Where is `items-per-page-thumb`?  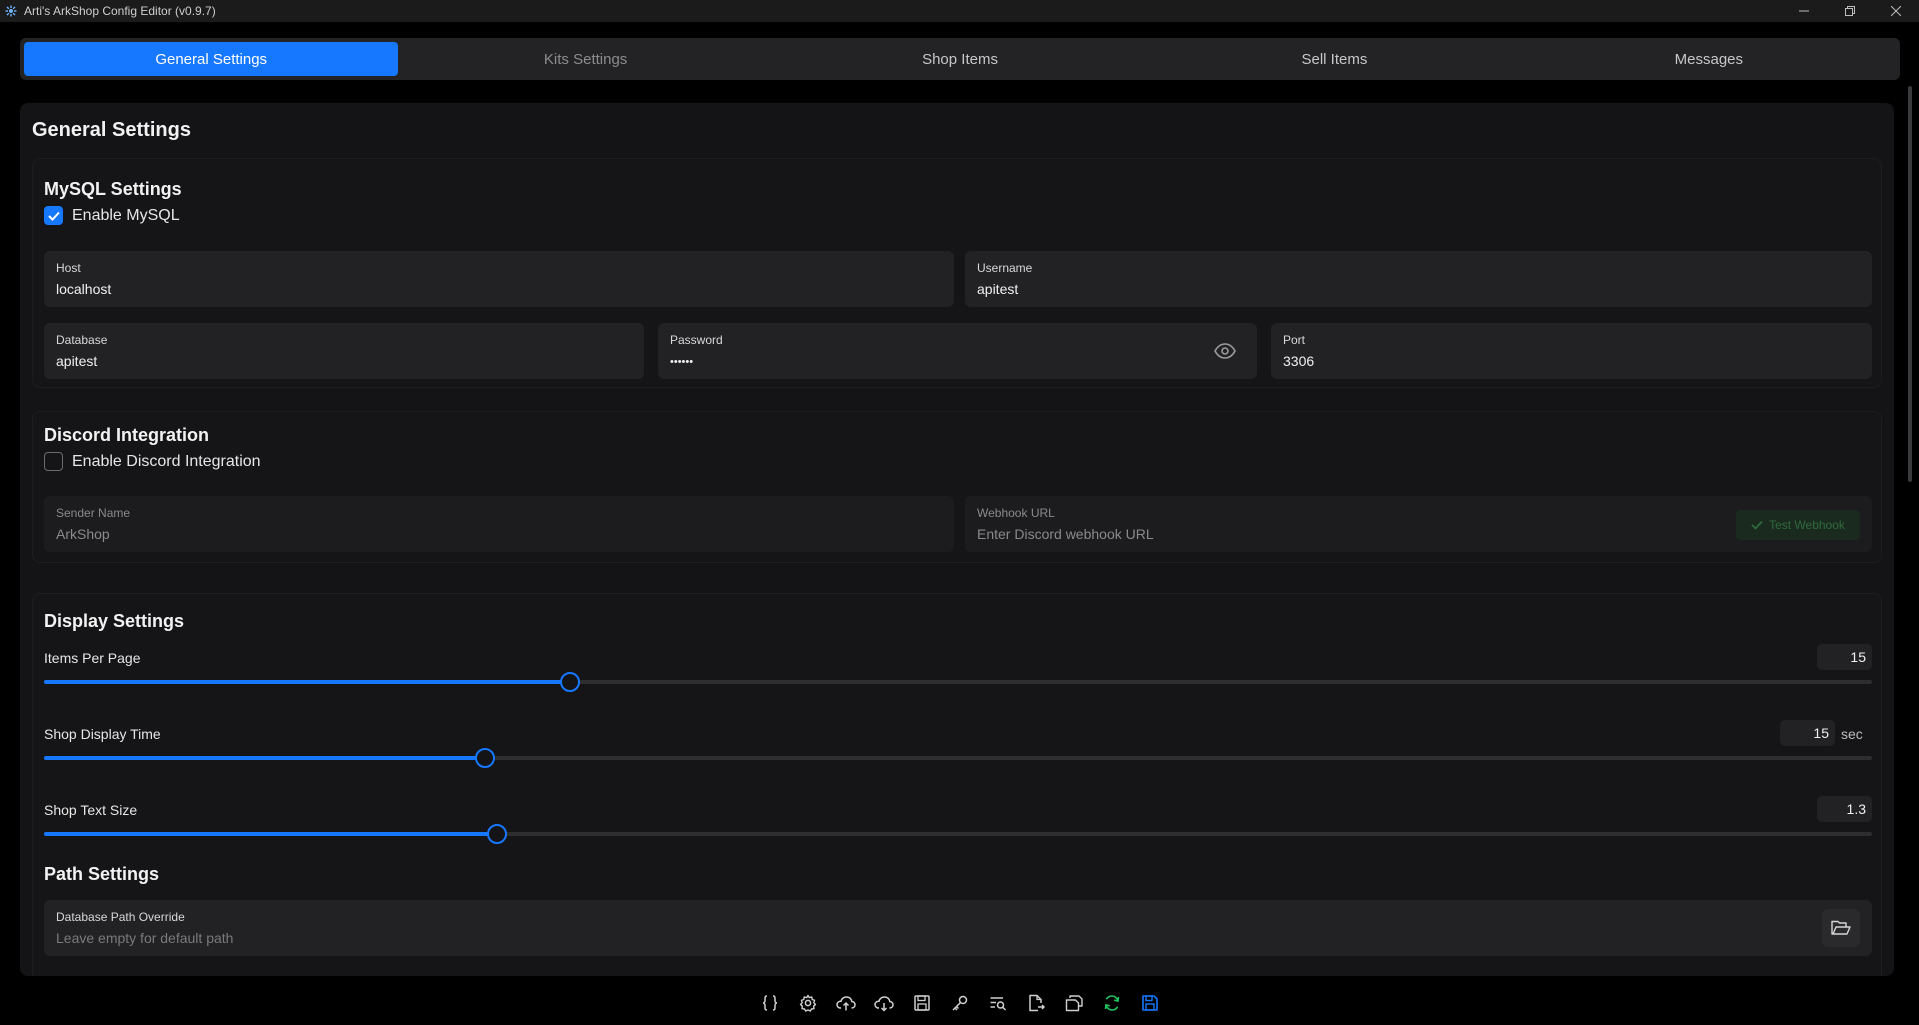
items-per-page-thumb is located at coordinates (570, 682).